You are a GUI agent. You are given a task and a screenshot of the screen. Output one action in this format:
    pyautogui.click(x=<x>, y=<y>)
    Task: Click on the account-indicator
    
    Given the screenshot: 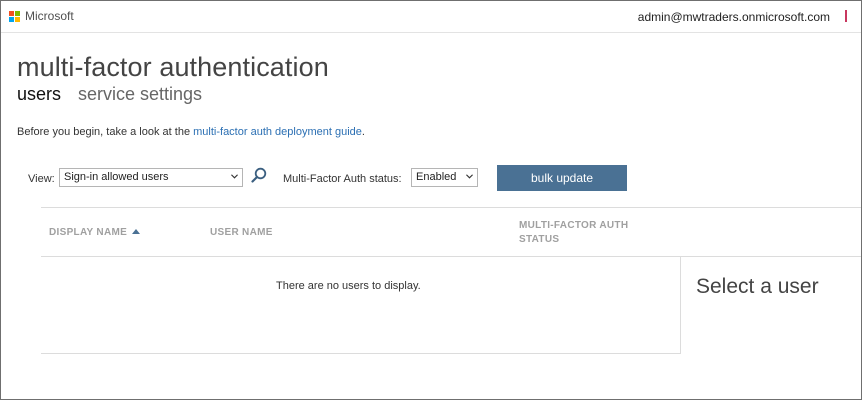 What is the action you would take?
    pyautogui.click(x=846, y=16)
    